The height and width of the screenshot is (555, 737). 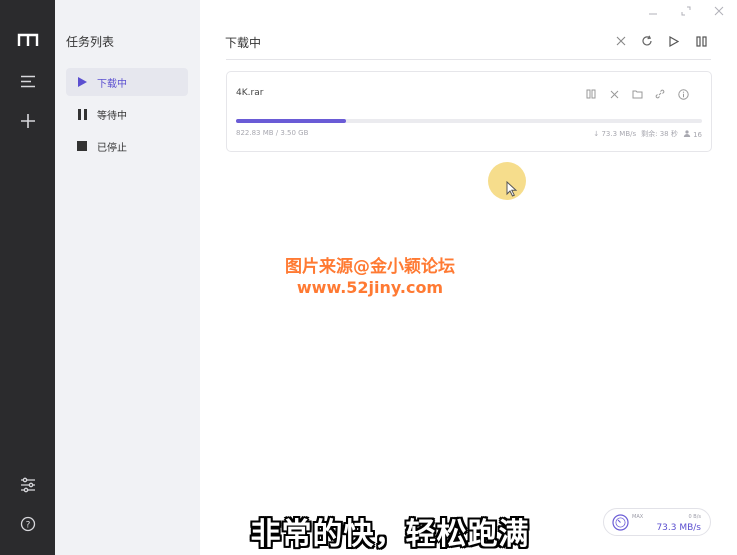 I want to click on panel-title: 任务列表, so click(x=90, y=42).